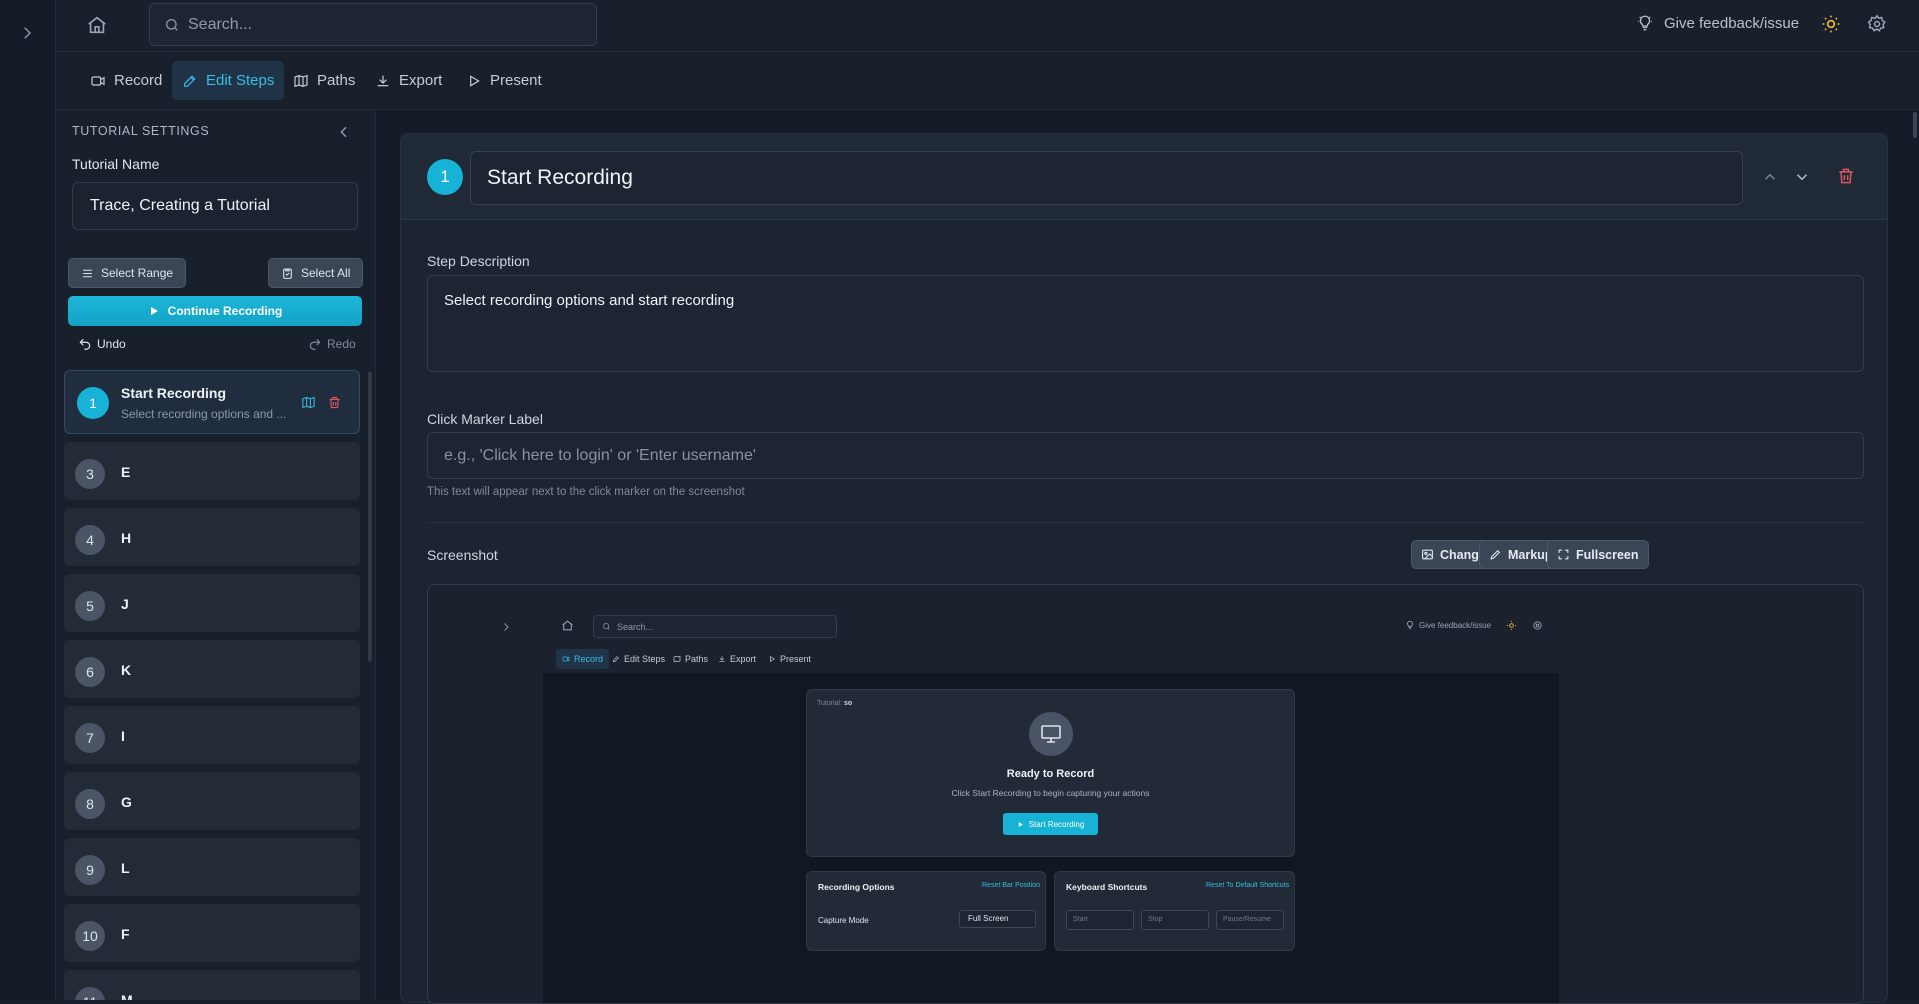 This screenshot has height=1004, width=1919. Describe the element at coordinates (341, 344) in the screenshot. I see `redo-label: Redo` at that location.